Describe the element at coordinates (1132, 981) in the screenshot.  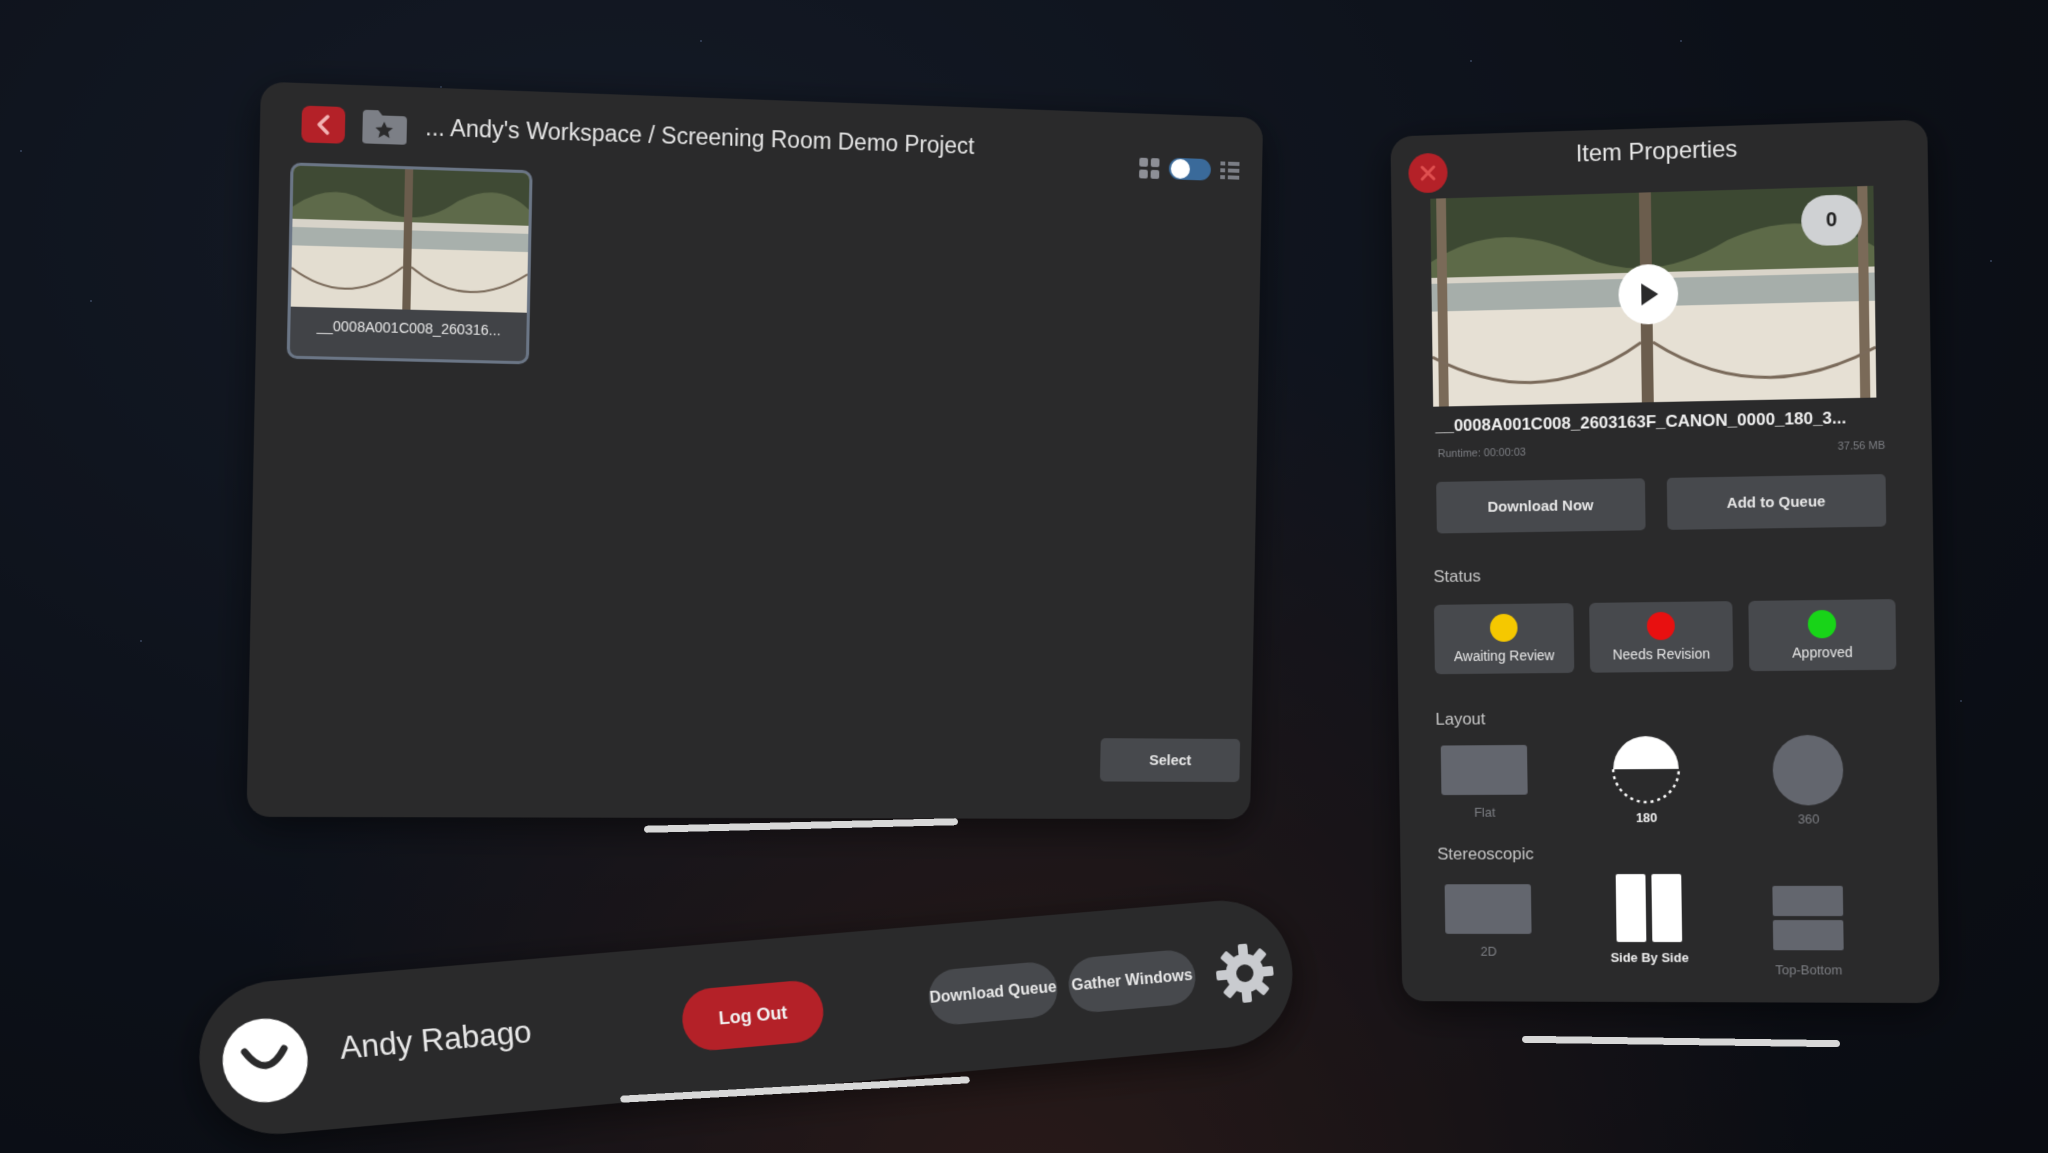
I see `gather-windows-button: Gather Windows` at that location.